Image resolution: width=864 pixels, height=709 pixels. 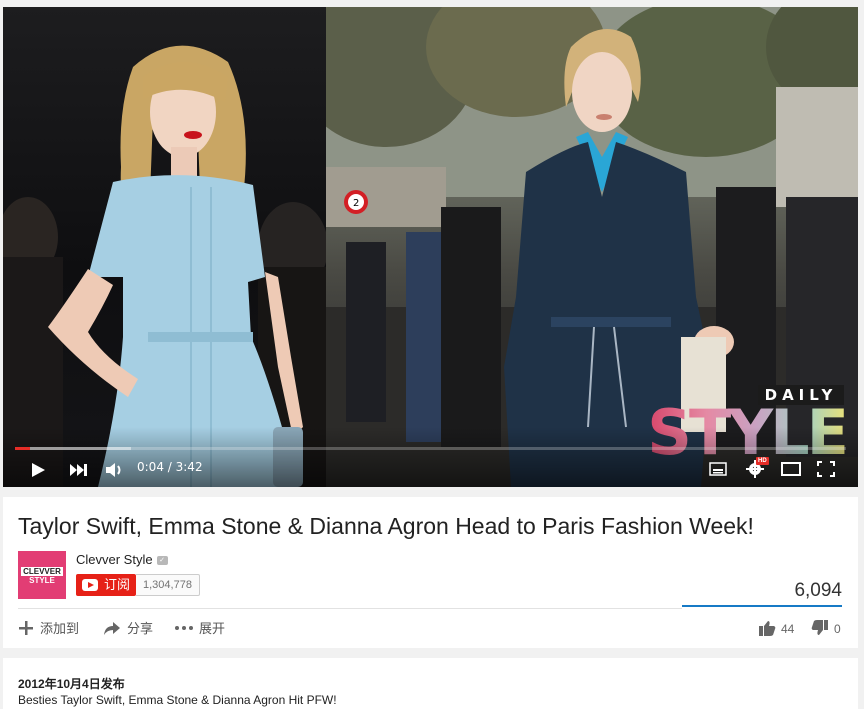 I want to click on share-button: 分享, so click(x=128, y=627).